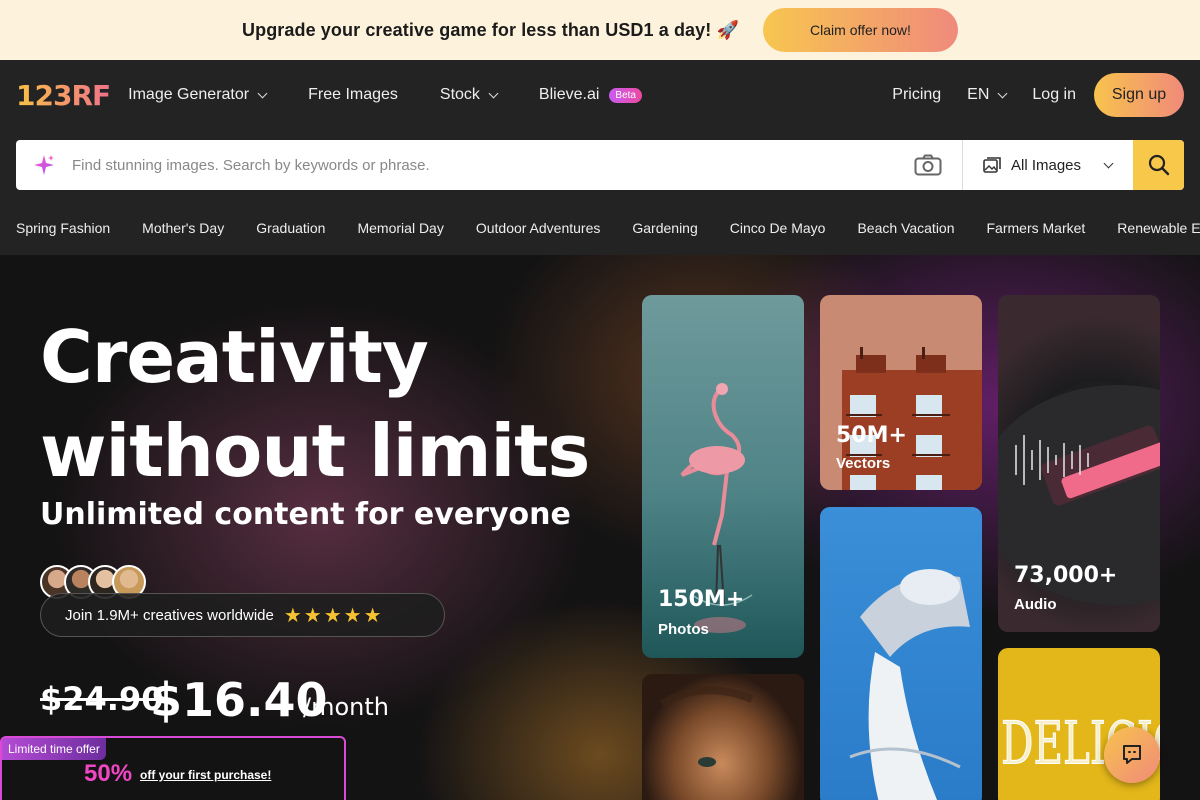  I want to click on images-icon, so click(992, 165).